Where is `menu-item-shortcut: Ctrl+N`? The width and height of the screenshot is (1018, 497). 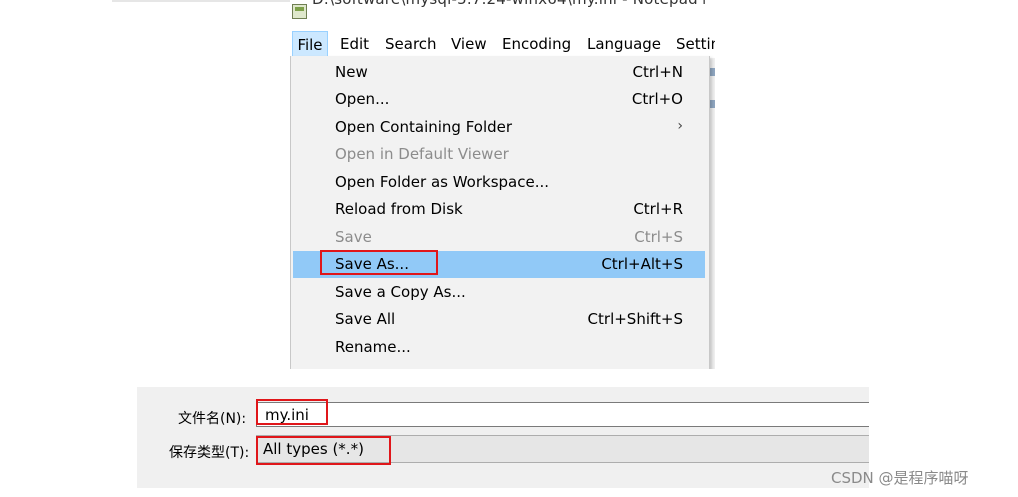
menu-item-shortcut: Ctrl+N is located at coordinates (657, 72).